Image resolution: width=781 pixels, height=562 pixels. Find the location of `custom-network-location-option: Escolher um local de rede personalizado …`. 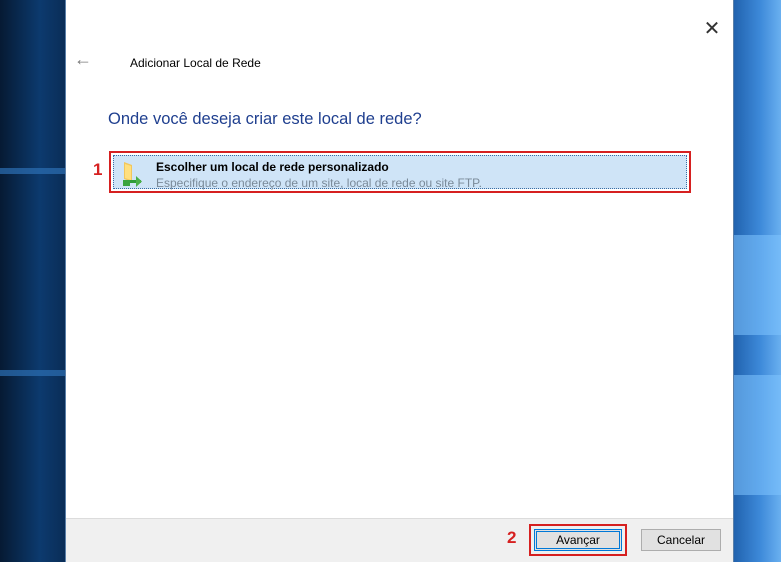

custom-network-location-option: Escolher um local de rede personalizado … is located at coordinates (400, 172).